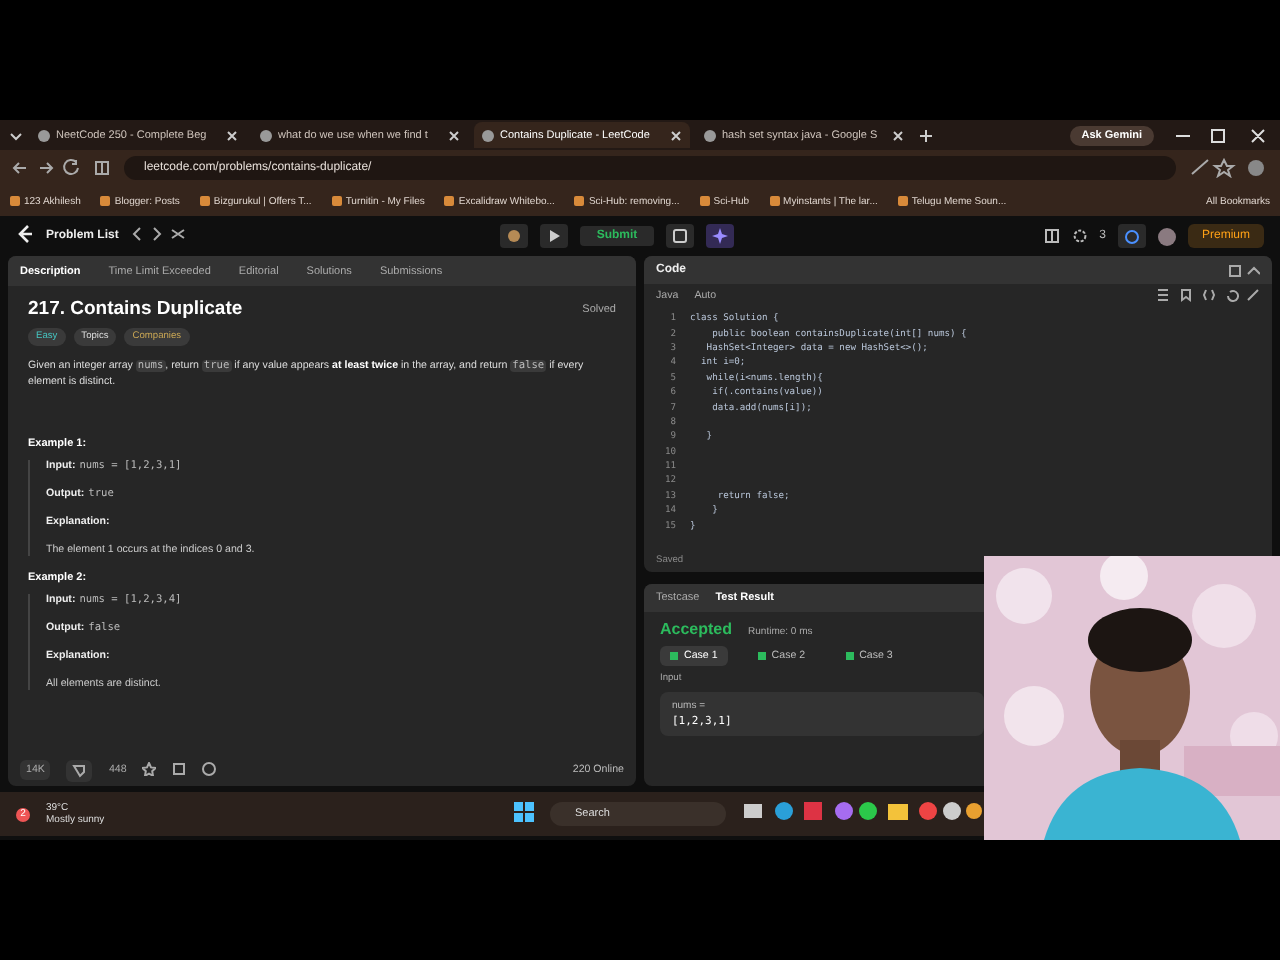  What do you see at coordinates (719, 236) in the screenshot?
I see `sparkle-icon` at bounding box center [719, 236].